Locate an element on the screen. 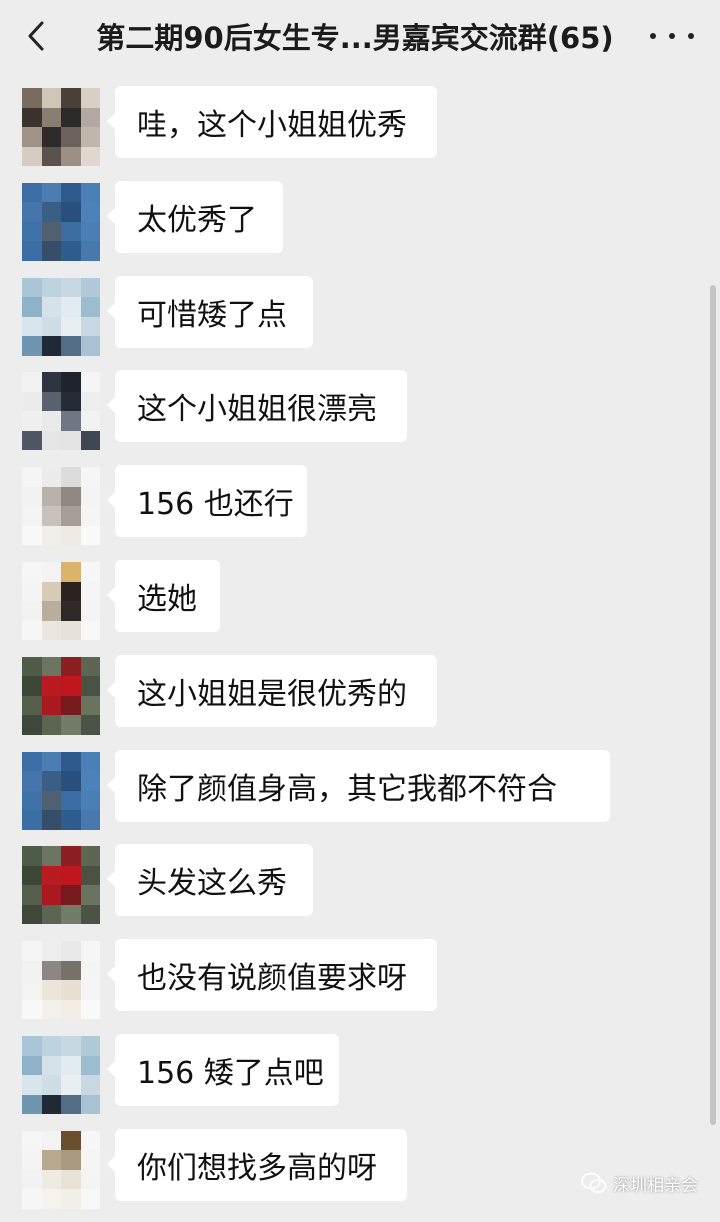 Image resolution: width=720 pixels, height=1222 pixels. message-bubble: 这个小姐姐很漂亮 is located at coordinates (257, 406).